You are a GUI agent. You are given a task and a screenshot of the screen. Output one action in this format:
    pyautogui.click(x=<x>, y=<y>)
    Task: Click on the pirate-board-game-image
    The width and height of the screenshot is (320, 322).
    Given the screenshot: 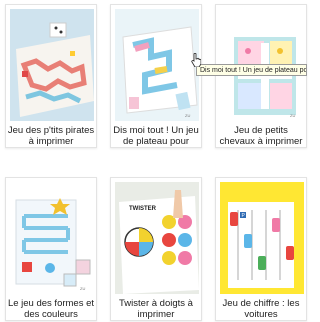 What is the action you would take?
    pyautogui.click(x=52, y=65)
    